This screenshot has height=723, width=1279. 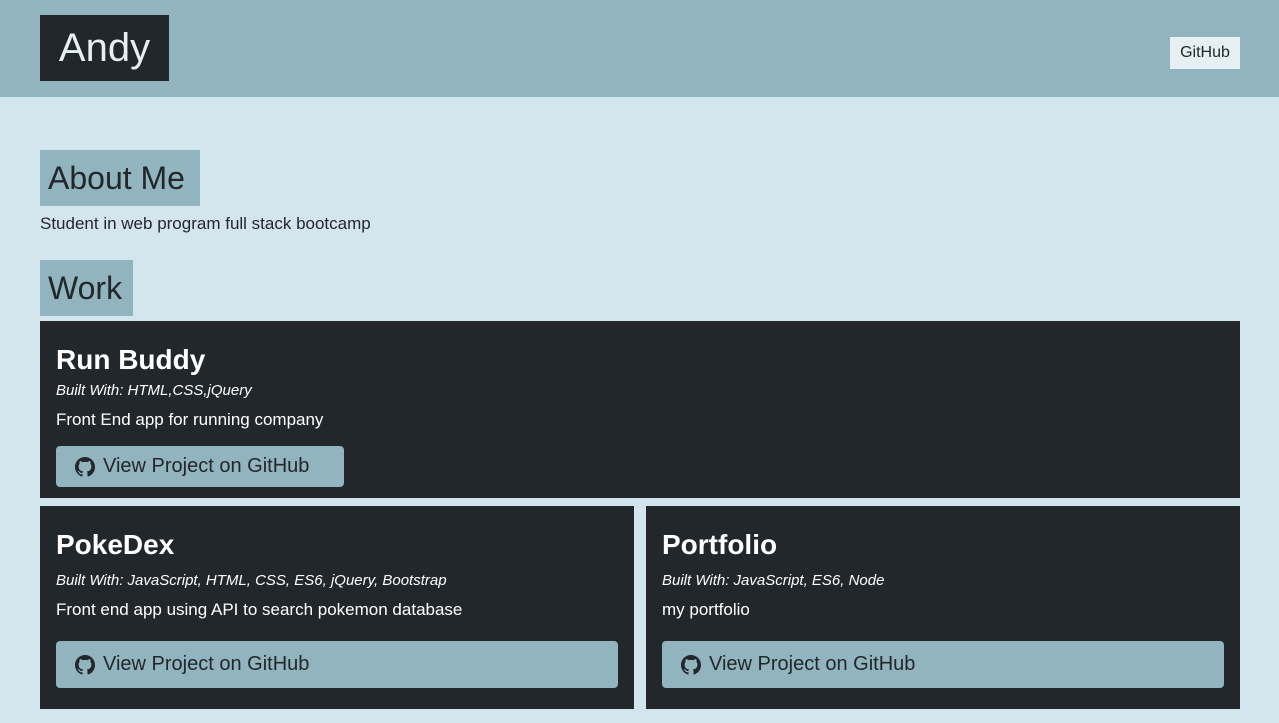 What do you see at coordinates (86, 288) in the screenshot?
I see `work-heading: Work` at bounding box center [86, 288].